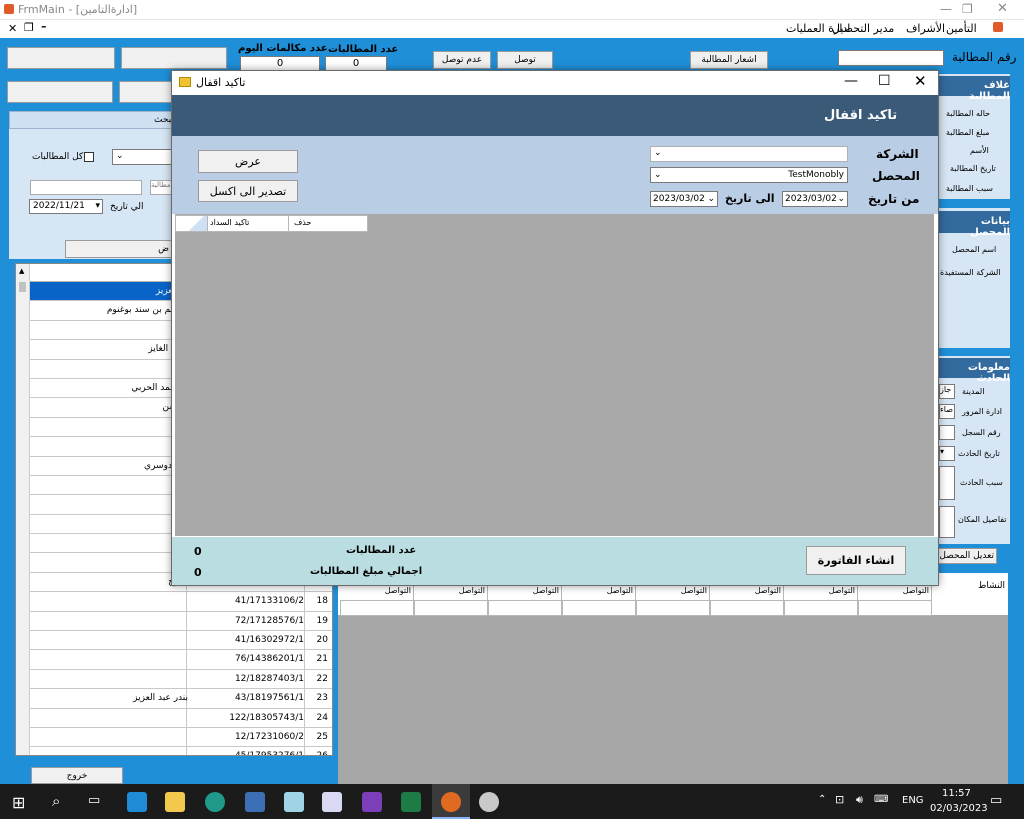 This screenshot has height=819, width=1024. Describe the element at coordinates (181, 679) in the screenshot. I see `table-row: 12/18287403/1 22` at that location.